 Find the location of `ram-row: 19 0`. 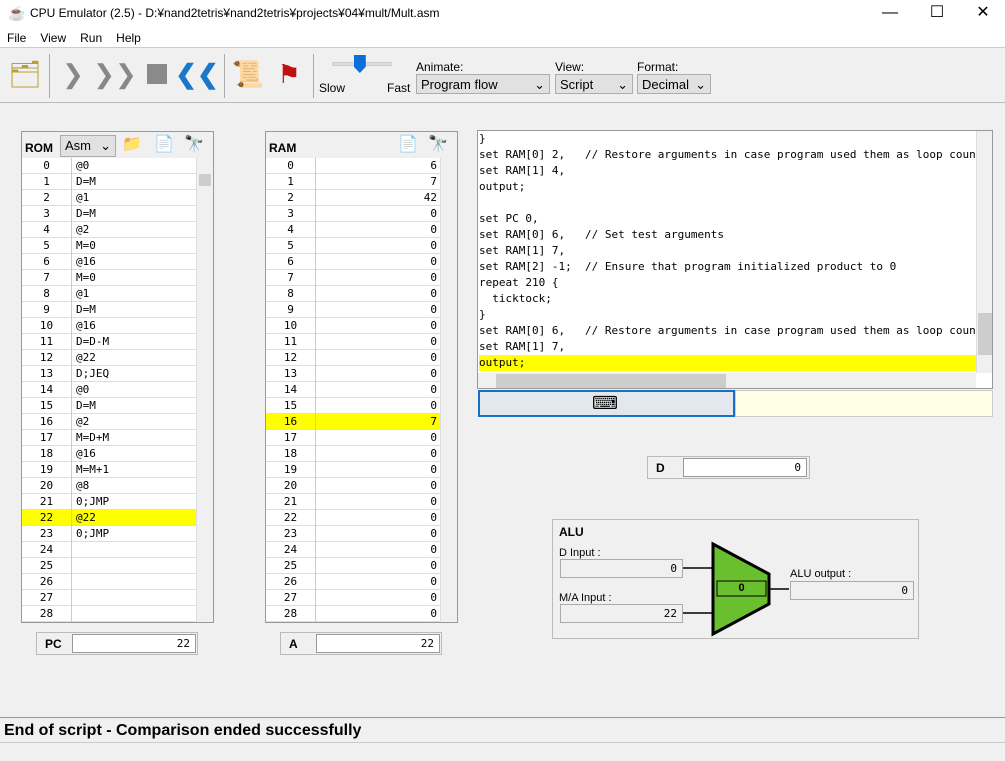

ram-row: 19 0 is located at coordinates (353, 470).